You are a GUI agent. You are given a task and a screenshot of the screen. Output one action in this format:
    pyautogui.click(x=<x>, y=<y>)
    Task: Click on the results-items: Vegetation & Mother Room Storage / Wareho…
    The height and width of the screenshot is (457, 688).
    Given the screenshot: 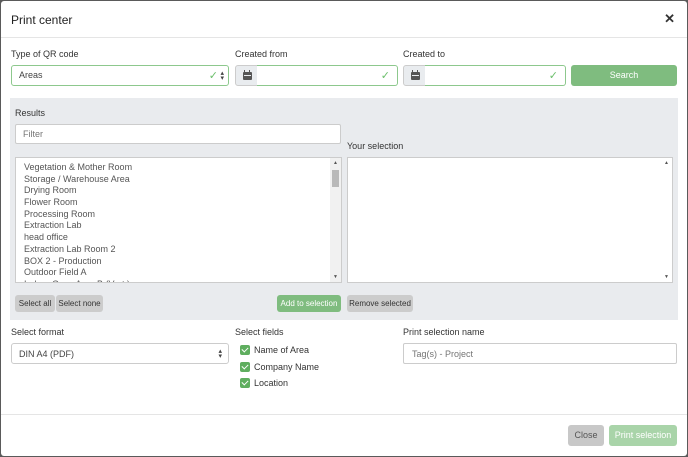 What is the action you would take?
    pyautogui.click(x=178, y=222)
    